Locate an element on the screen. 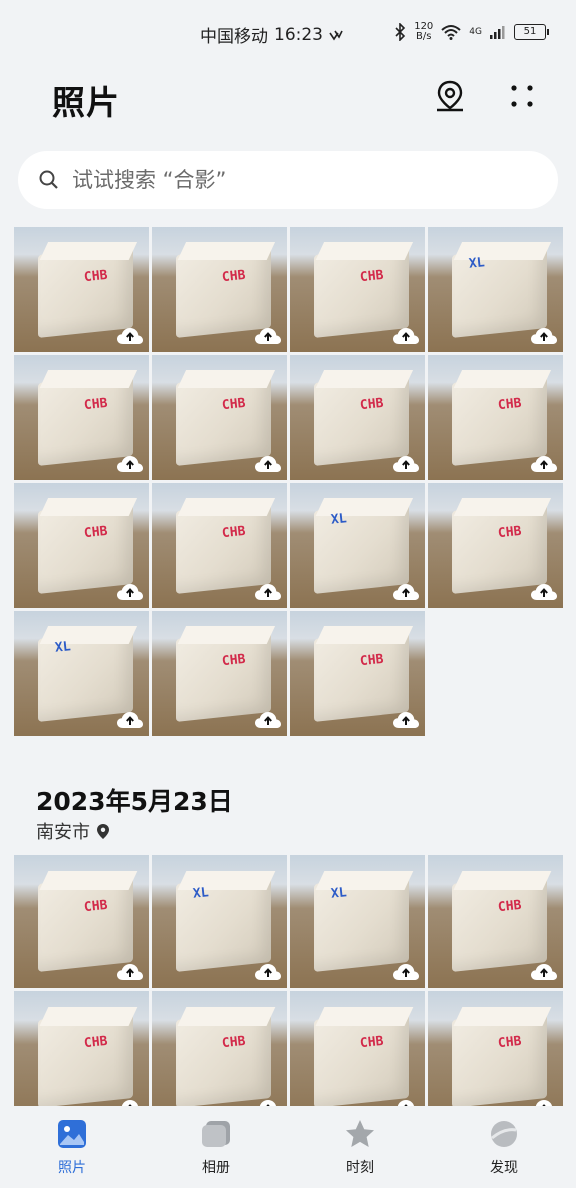 The image size is (576, 1188). status-bar: 中国移动 16:23 120 B/s 4G 51 is located at coordinates (288, 32).